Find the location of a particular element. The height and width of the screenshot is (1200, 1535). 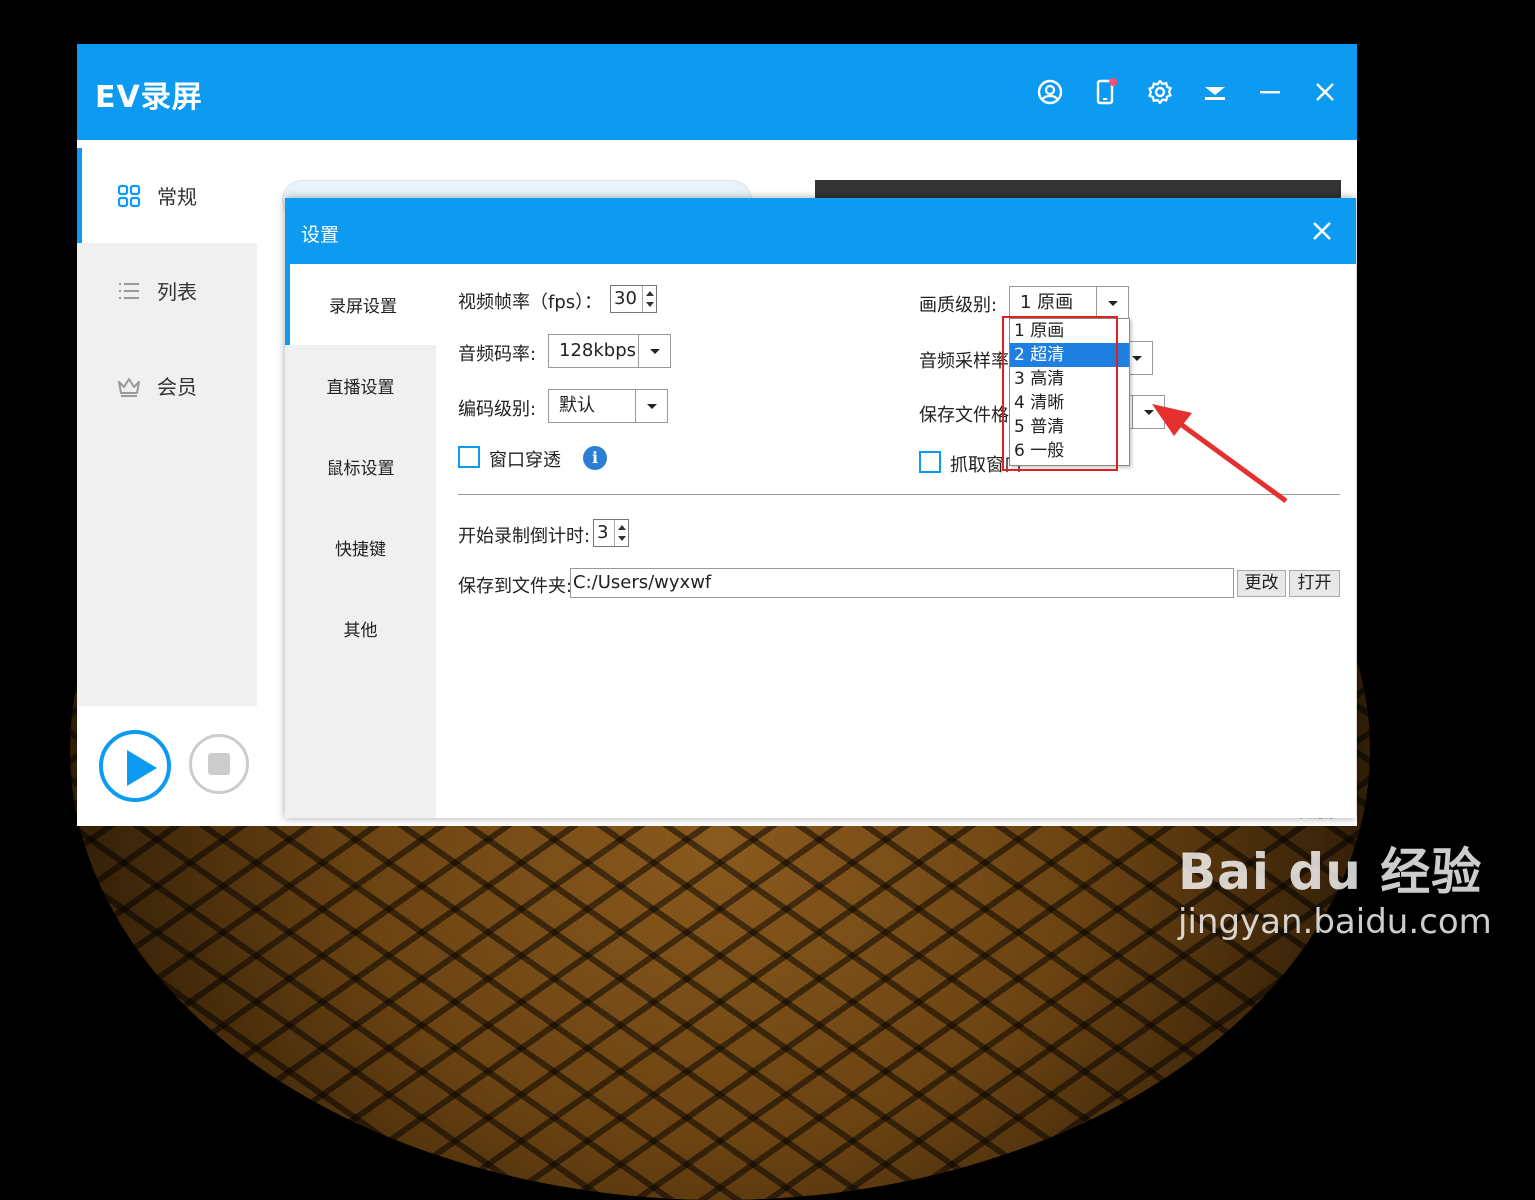

play-button is located at coordinates (135, 766).